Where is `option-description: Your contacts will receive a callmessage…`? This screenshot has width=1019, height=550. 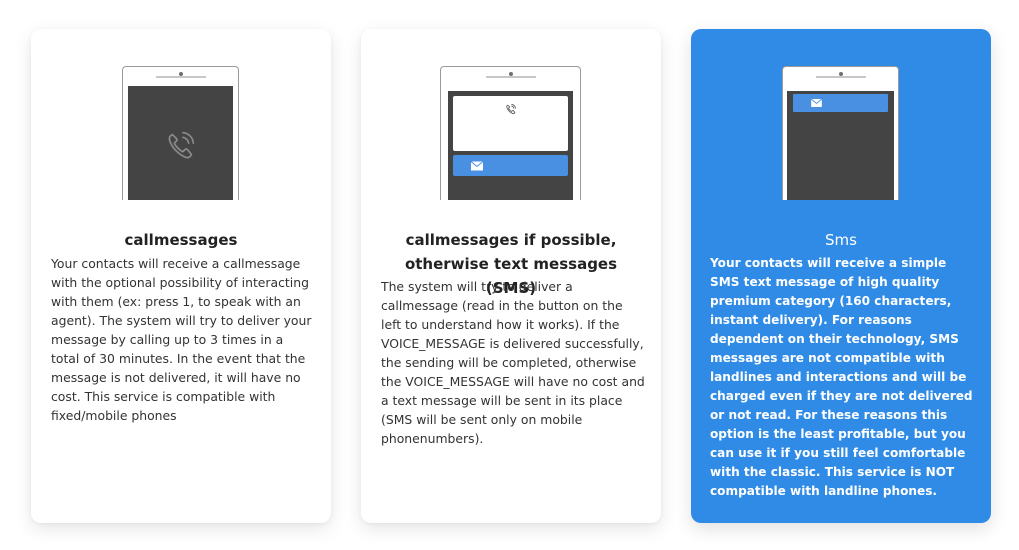
option-description: Your contacts will receive a callmessage… is located at coordinates (181, 339).